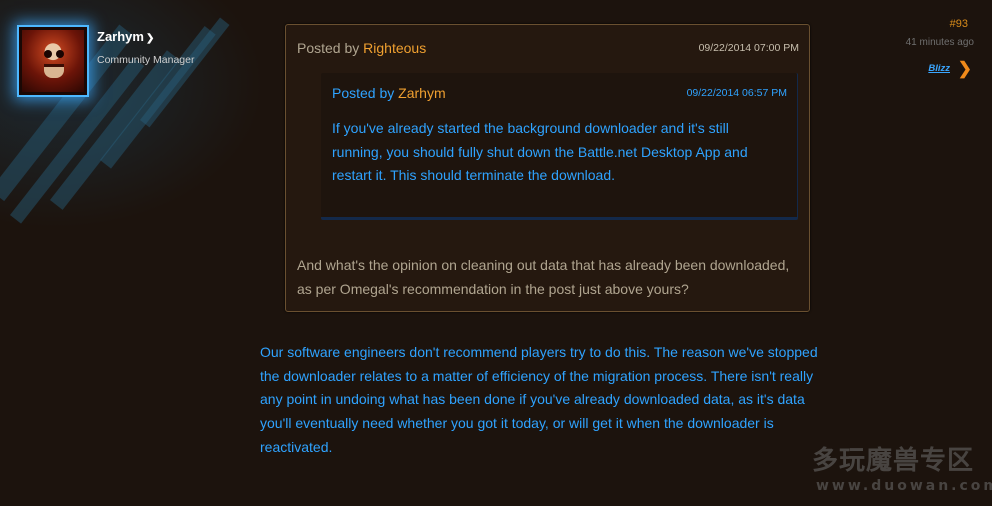  What do you see at coordinates (146, 60) in the screenshot?
I see `poster-title: Community Manager` at bounding box center [146, 60].